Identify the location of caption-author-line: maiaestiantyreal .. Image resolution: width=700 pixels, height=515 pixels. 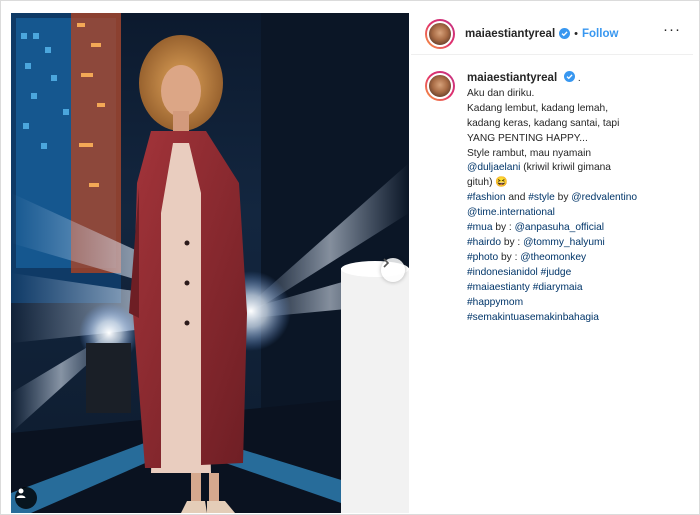
(552, 79).